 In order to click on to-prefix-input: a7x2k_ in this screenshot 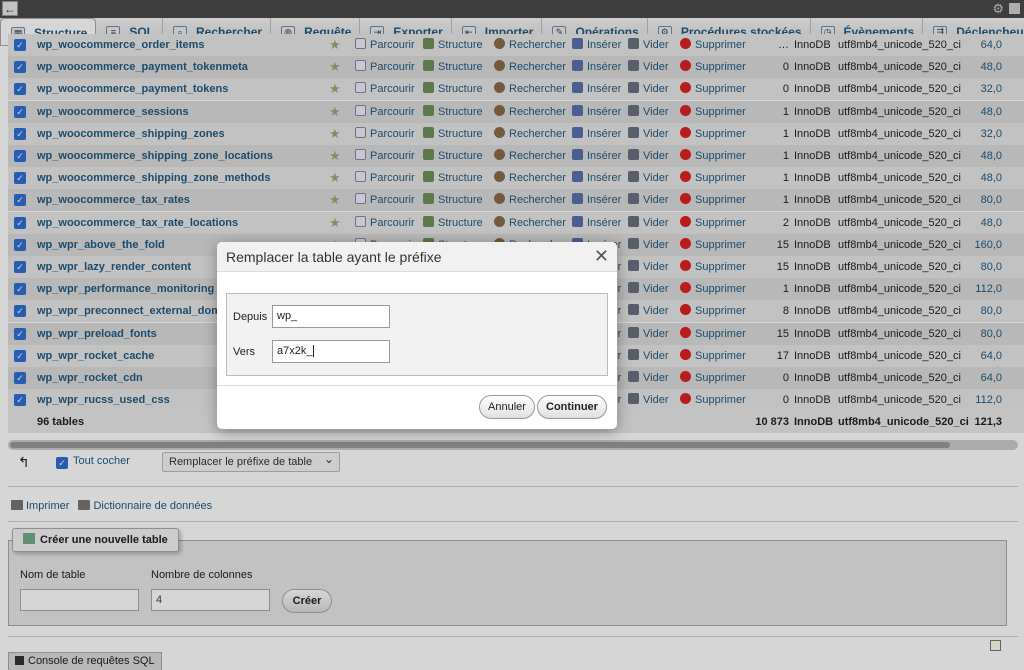, I will do `click(331, 351)`.